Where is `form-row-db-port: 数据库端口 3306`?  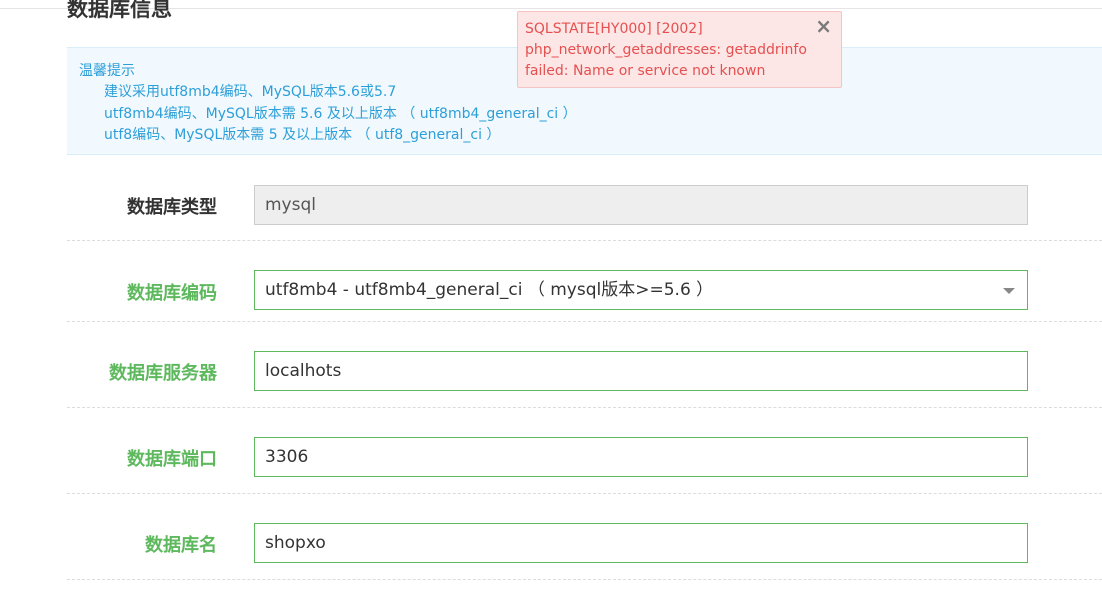
form-row-db-port: 数据库端口 3306 is located at coordinates (584, 451).